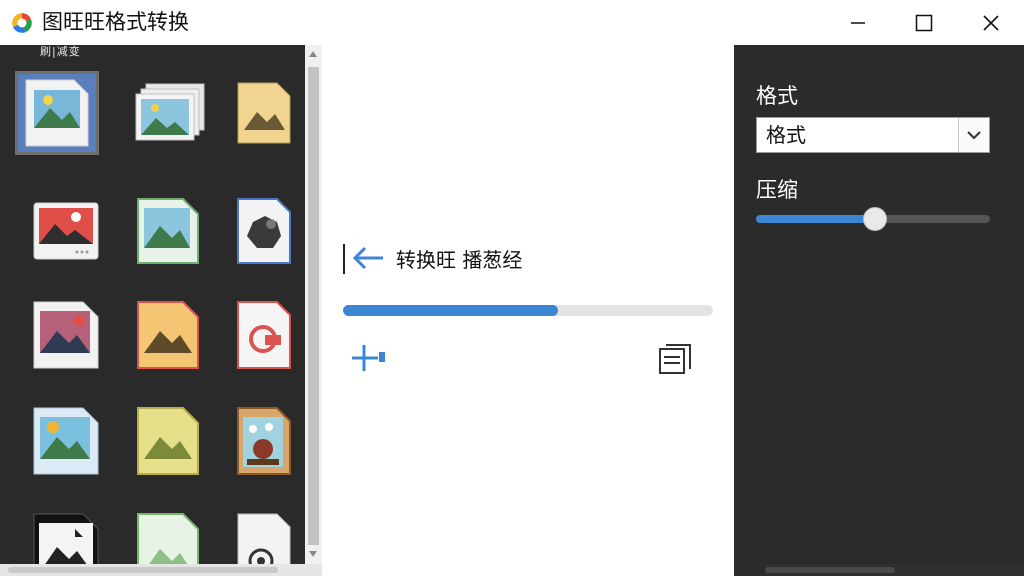 Image resolution: width=1024 pixels, height=576 pixels. I want to click on conversion-progress-bar, so click(528, 310).